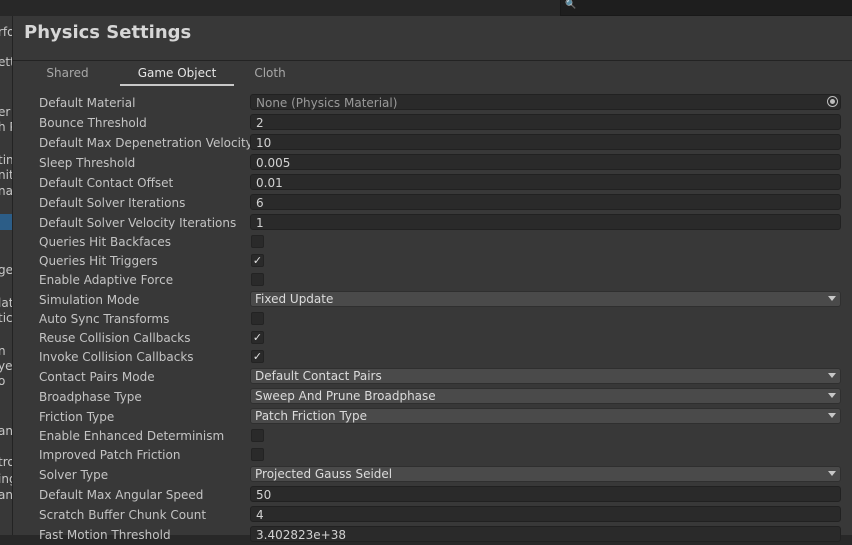 The width and height of the screenshot is (852, 545). What do you see at coordinates (105, 535) in the screenshot?
I see `setting-label: Fast Motion Threshold` at bounding box center [105, 535].